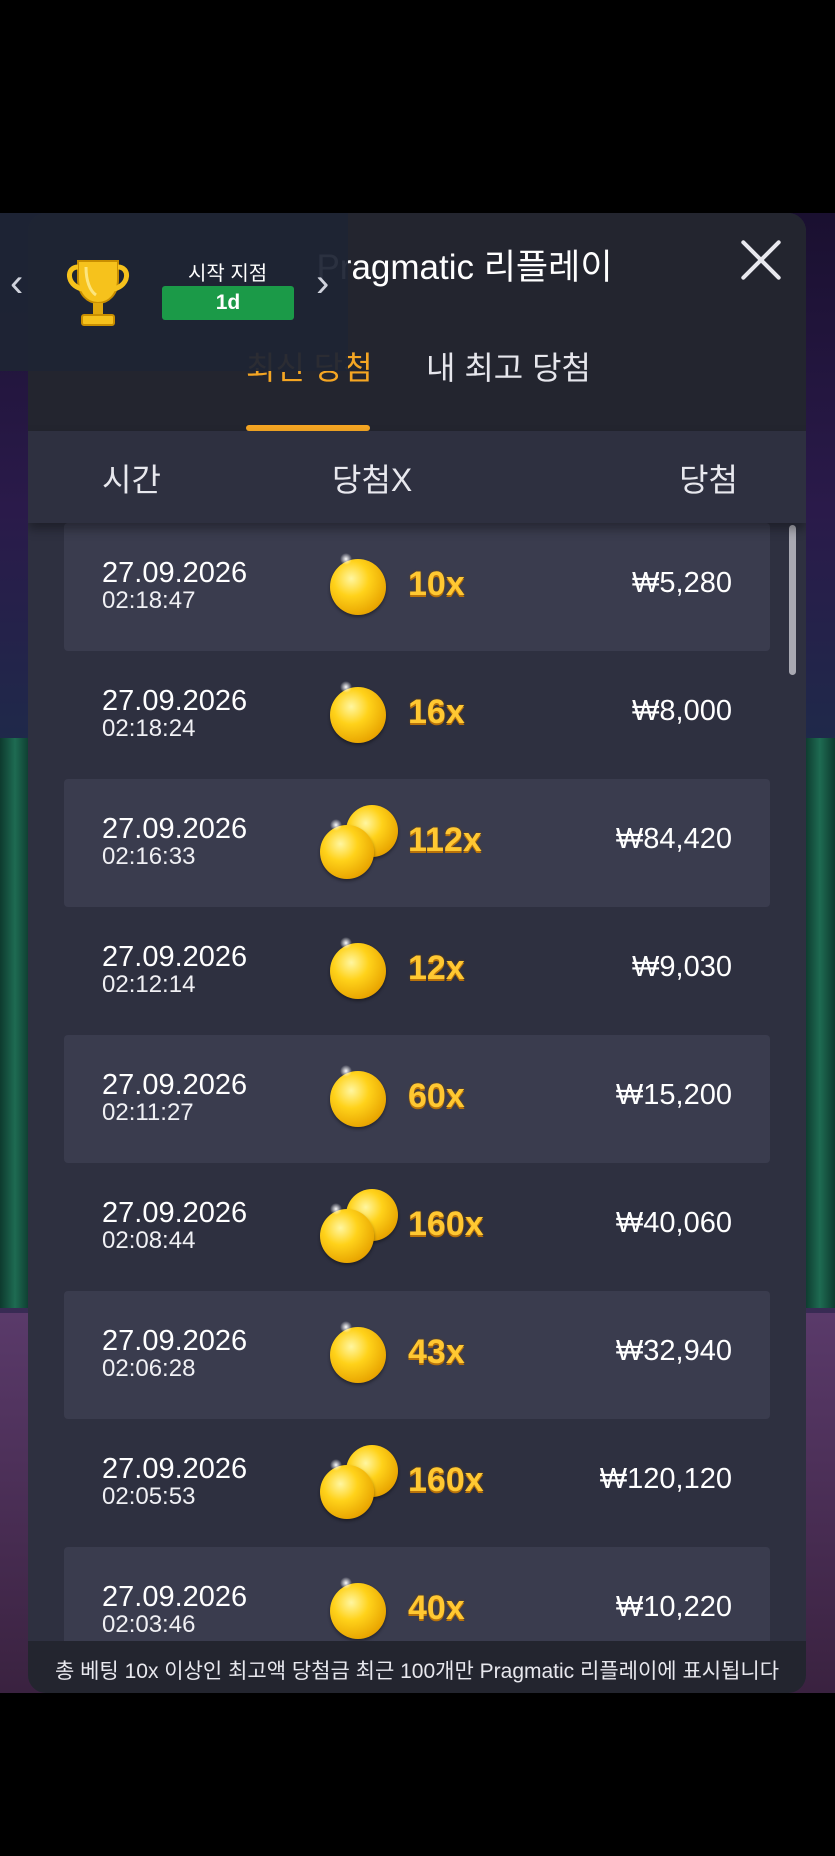  Describe the element at coordinates (682, 711) in the screenshot. I see `row-win-amount: ₩8,000` at that location.